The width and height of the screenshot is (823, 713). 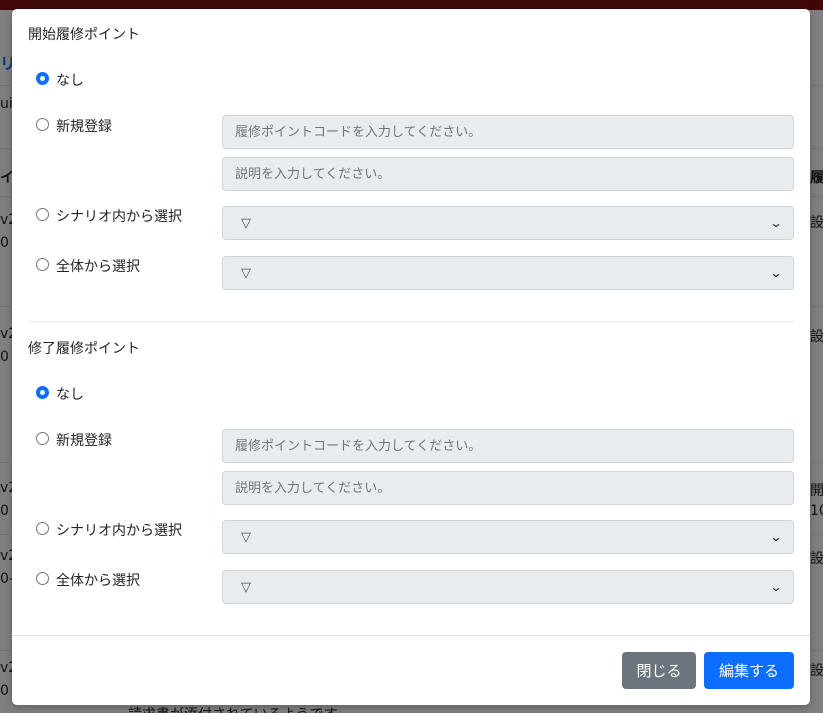 What do you see at coordinates (119, 216) in the screenshot?
I see `start-scenario-label: シナリオ内から選択` at bounding box center [119, 216].